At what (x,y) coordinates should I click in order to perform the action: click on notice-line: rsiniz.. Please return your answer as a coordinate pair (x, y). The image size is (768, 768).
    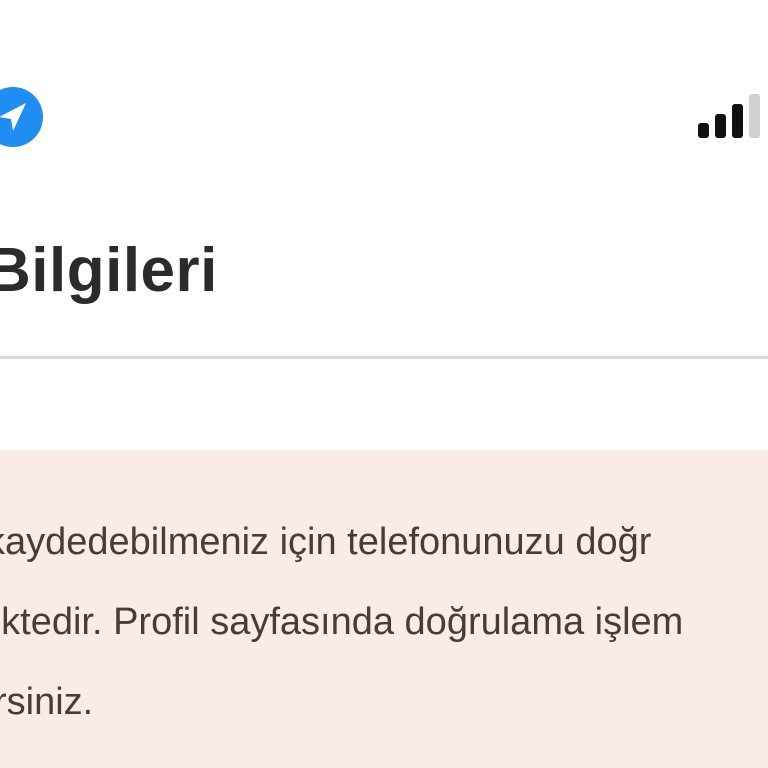
    Looking at the image, I should click on (47, 702).